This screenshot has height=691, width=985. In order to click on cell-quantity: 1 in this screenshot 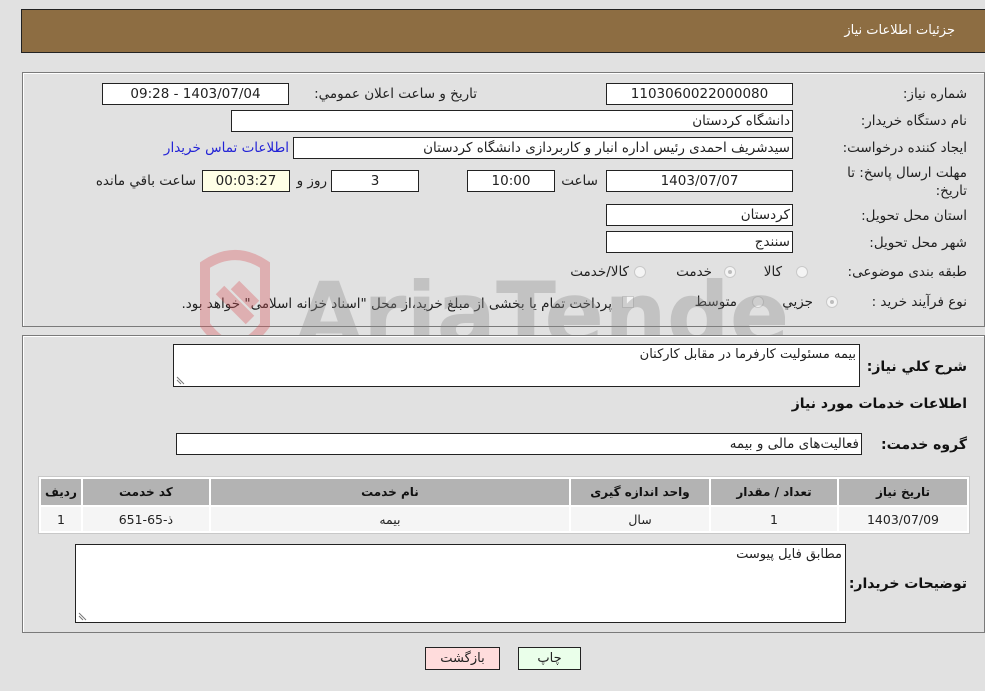, I will do `click(774, 519)`.